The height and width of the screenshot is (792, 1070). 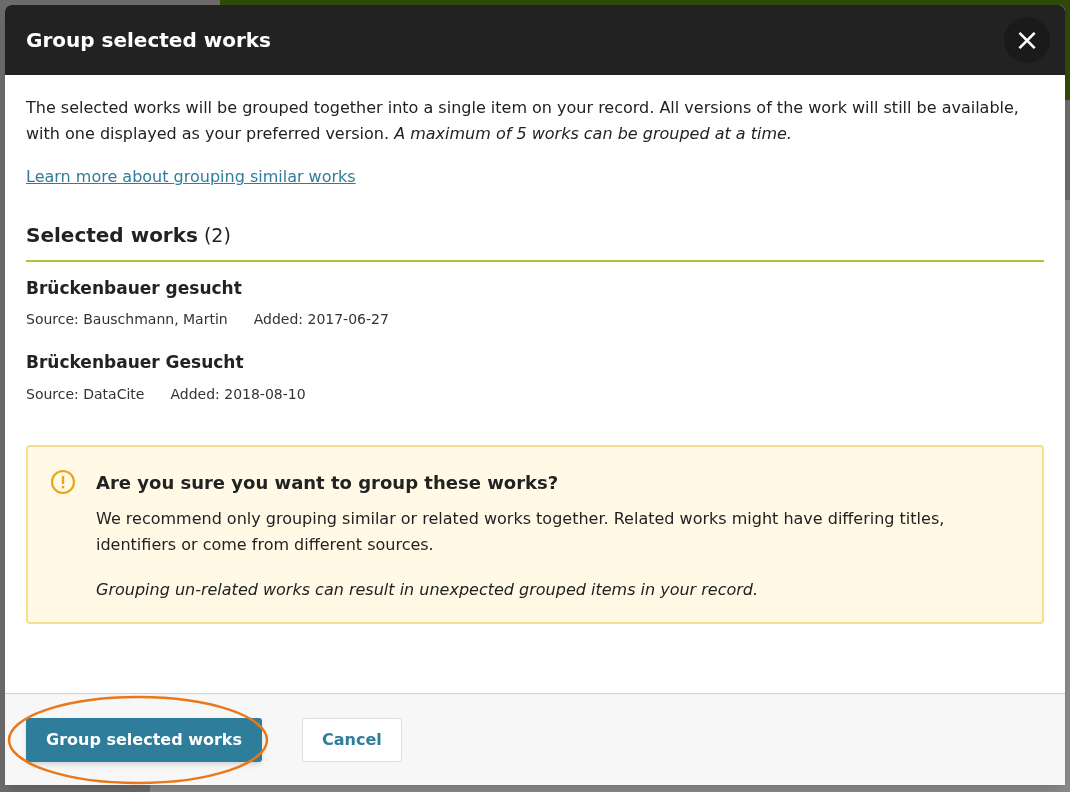 What do you see at coordinates (134, 288) in the screenshot?
I see `work-title: Brückenbauer gesucht` at bounding box center [134, 288].